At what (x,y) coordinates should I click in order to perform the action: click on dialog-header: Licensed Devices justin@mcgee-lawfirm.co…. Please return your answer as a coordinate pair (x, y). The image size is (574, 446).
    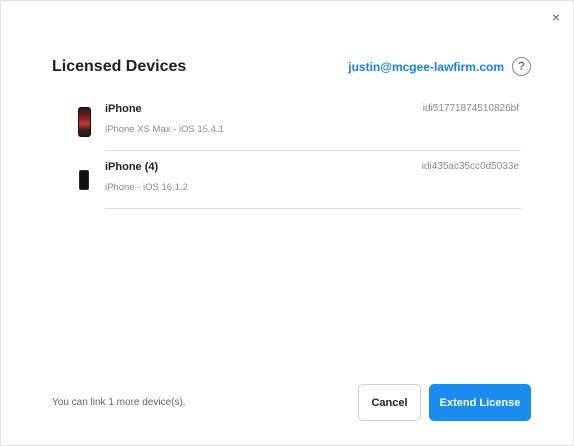
    Looking at the image, I should click on (291, 66).